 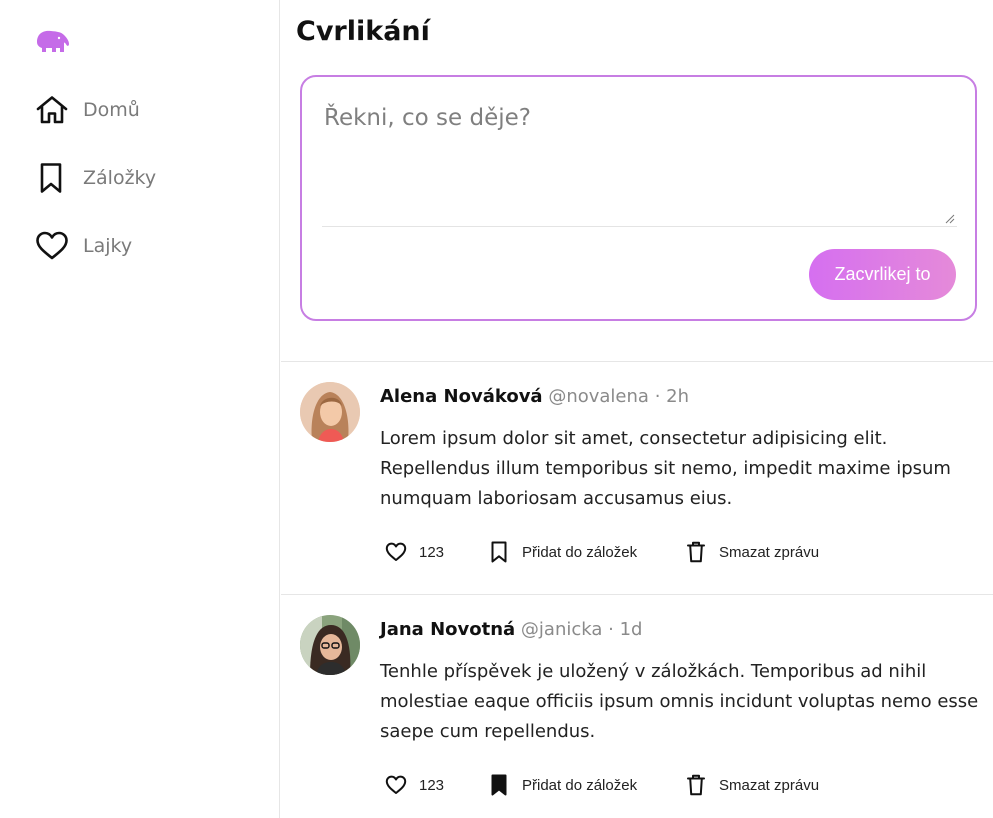 What do you see at coordinates (499, 785) in the screenshot?
I see `bookmark-filled-icon` at bounding box center [499, 785].